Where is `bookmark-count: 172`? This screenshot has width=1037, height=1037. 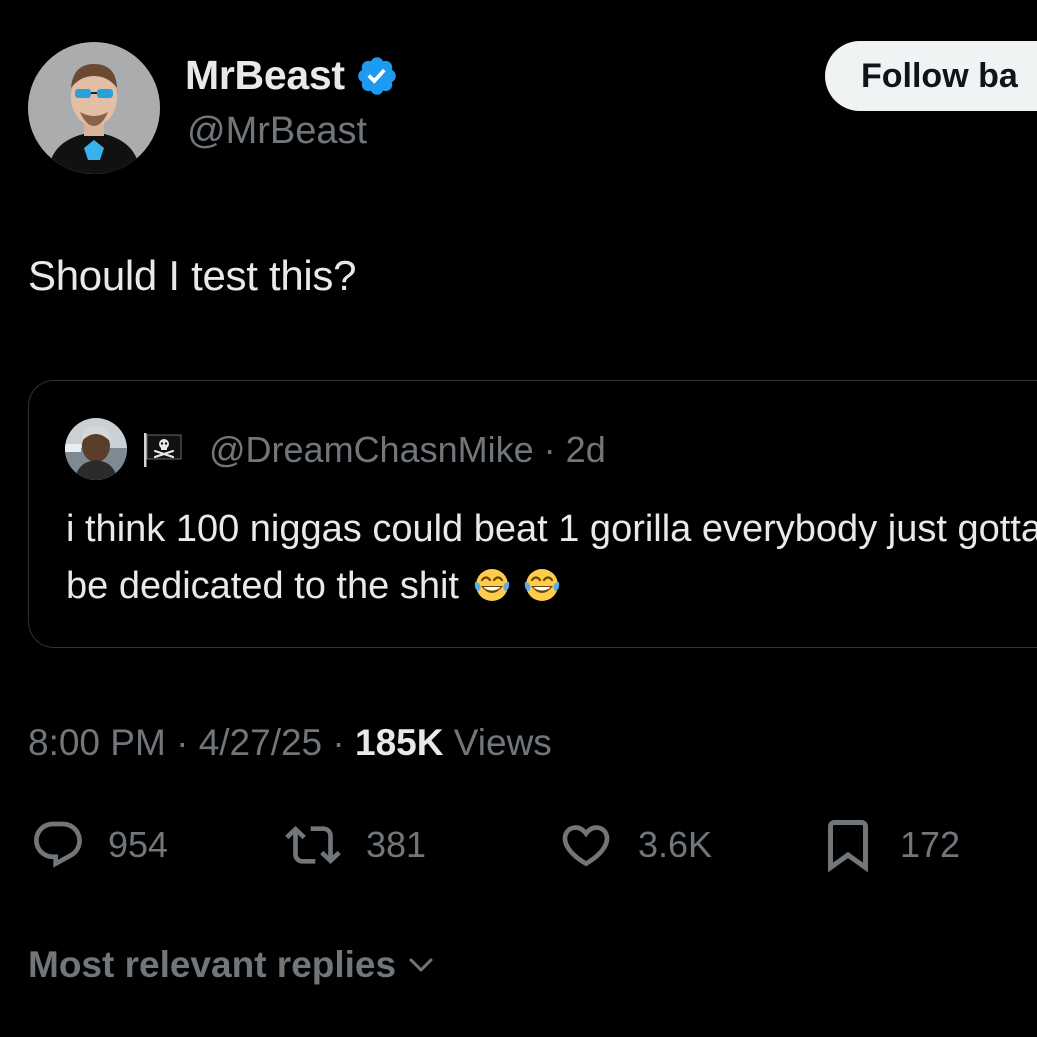
bookmark-count: 172 is located at coordinates (930, 844).